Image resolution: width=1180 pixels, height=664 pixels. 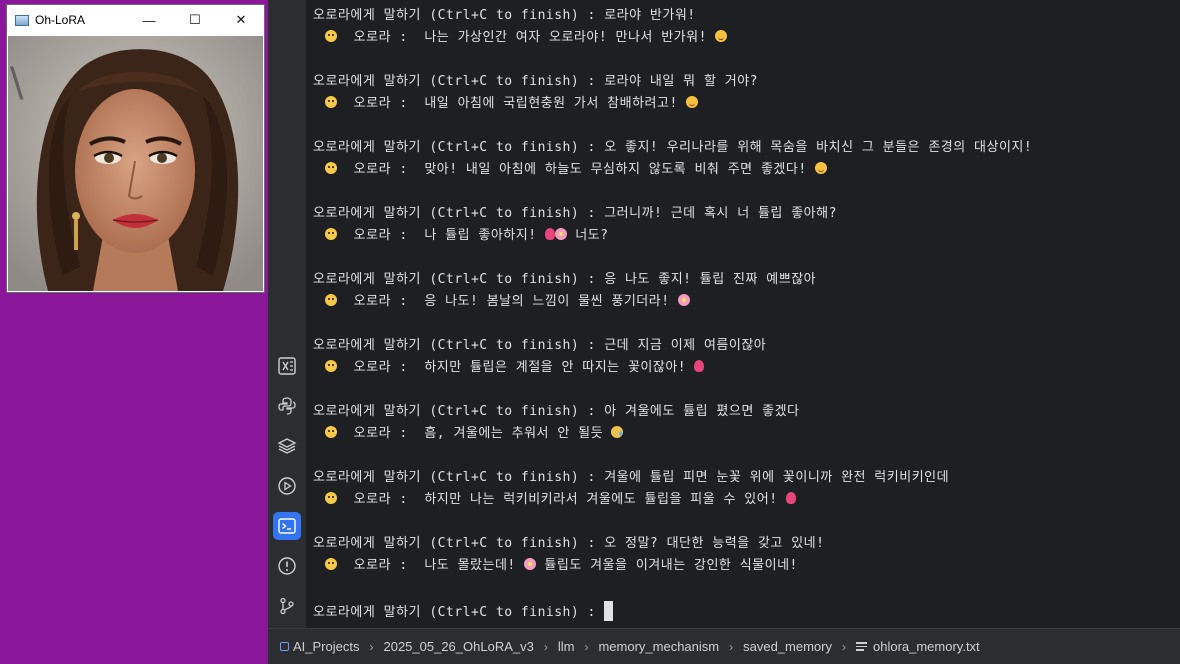 What do you see at coordinates (787, 646) in the screenshot?
I see `breadcrumb-label: saved_memory` at bounding box center [787, 646].